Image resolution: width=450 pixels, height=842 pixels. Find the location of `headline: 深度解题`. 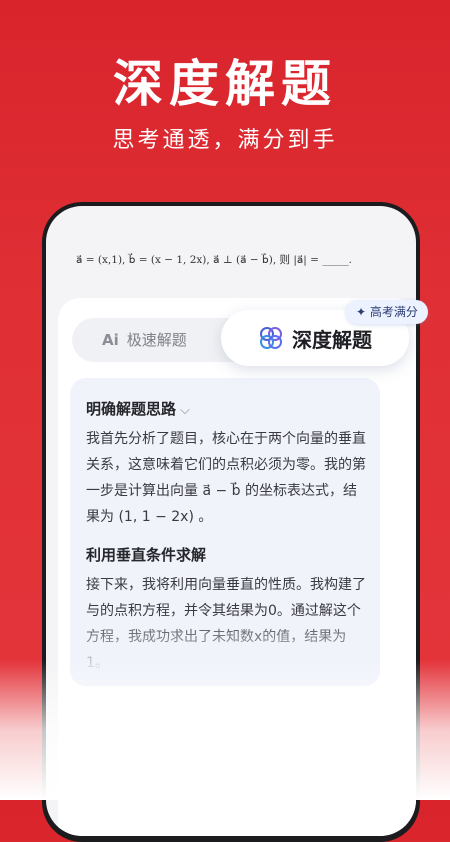

headline: 深度解题 is located at coordinates (225, 84).